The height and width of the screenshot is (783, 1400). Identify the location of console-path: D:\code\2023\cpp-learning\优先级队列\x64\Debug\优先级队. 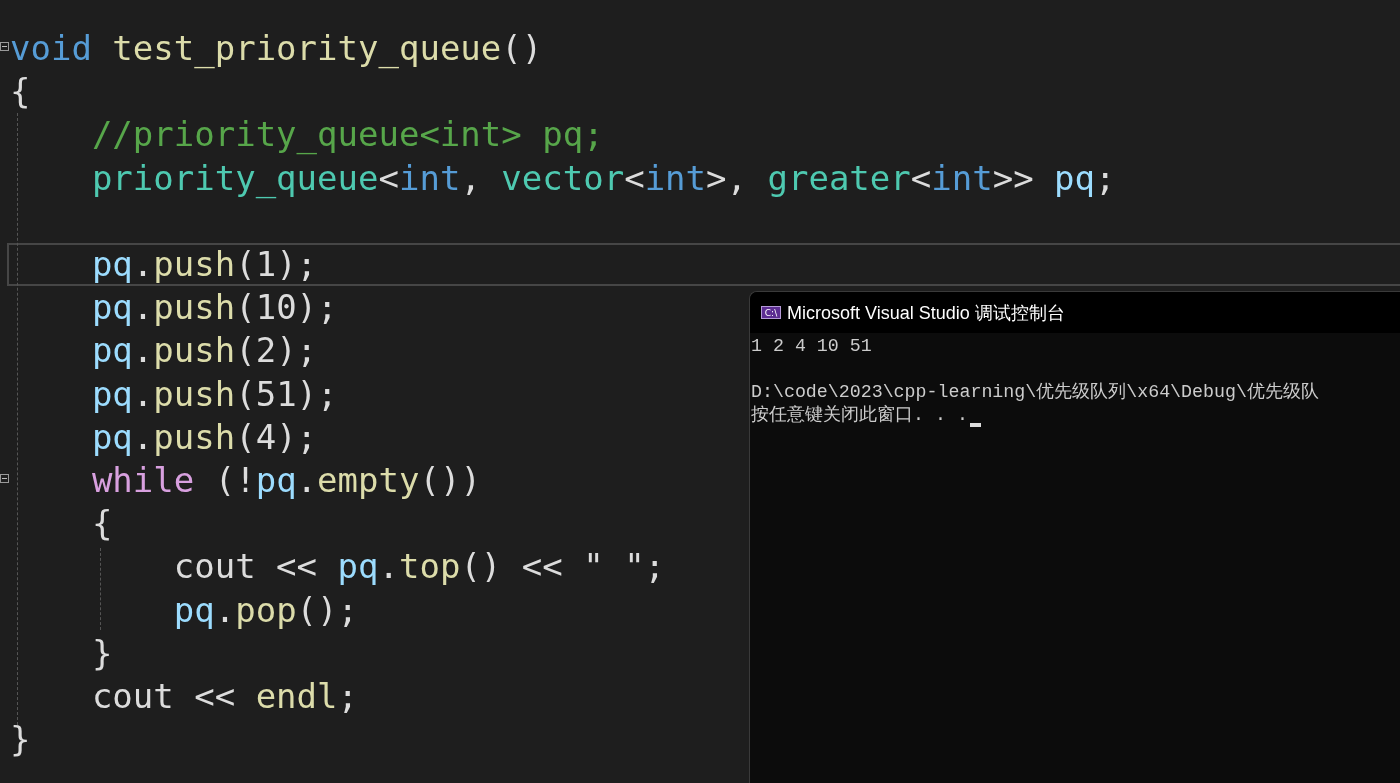
(1035, 392).